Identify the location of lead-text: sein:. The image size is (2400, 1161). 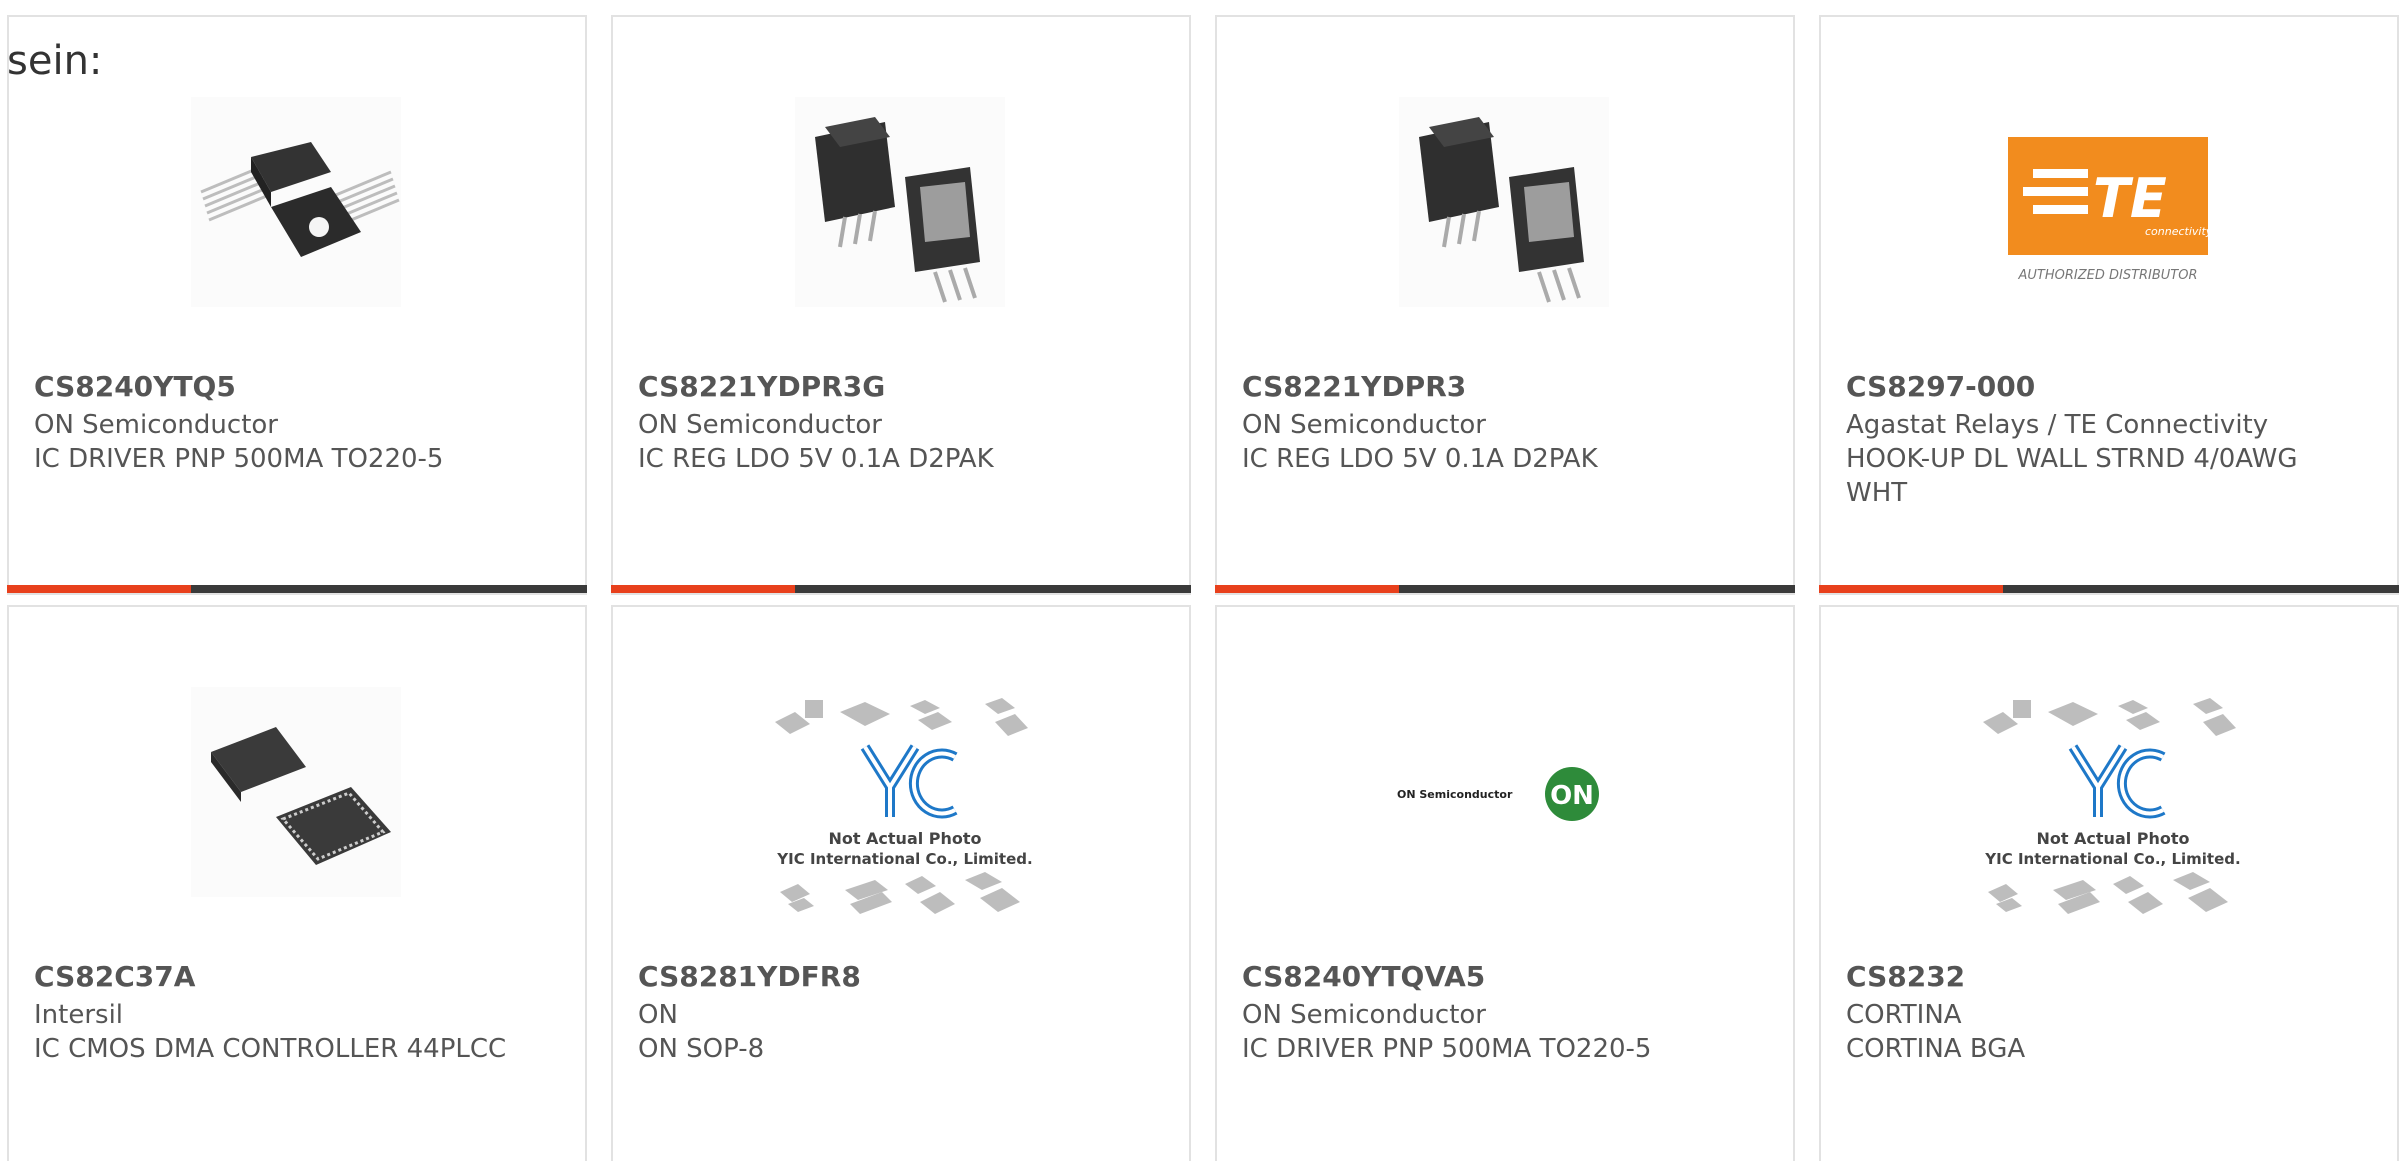
(55, 61).